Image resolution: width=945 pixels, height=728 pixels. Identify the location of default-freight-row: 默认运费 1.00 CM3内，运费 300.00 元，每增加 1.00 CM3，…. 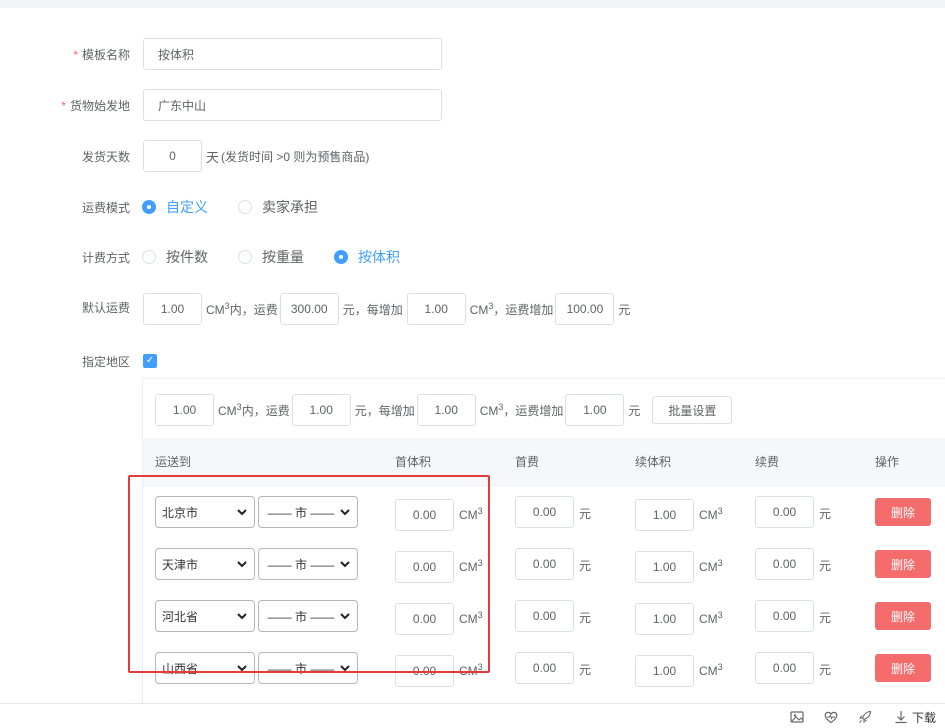
(315, 309).